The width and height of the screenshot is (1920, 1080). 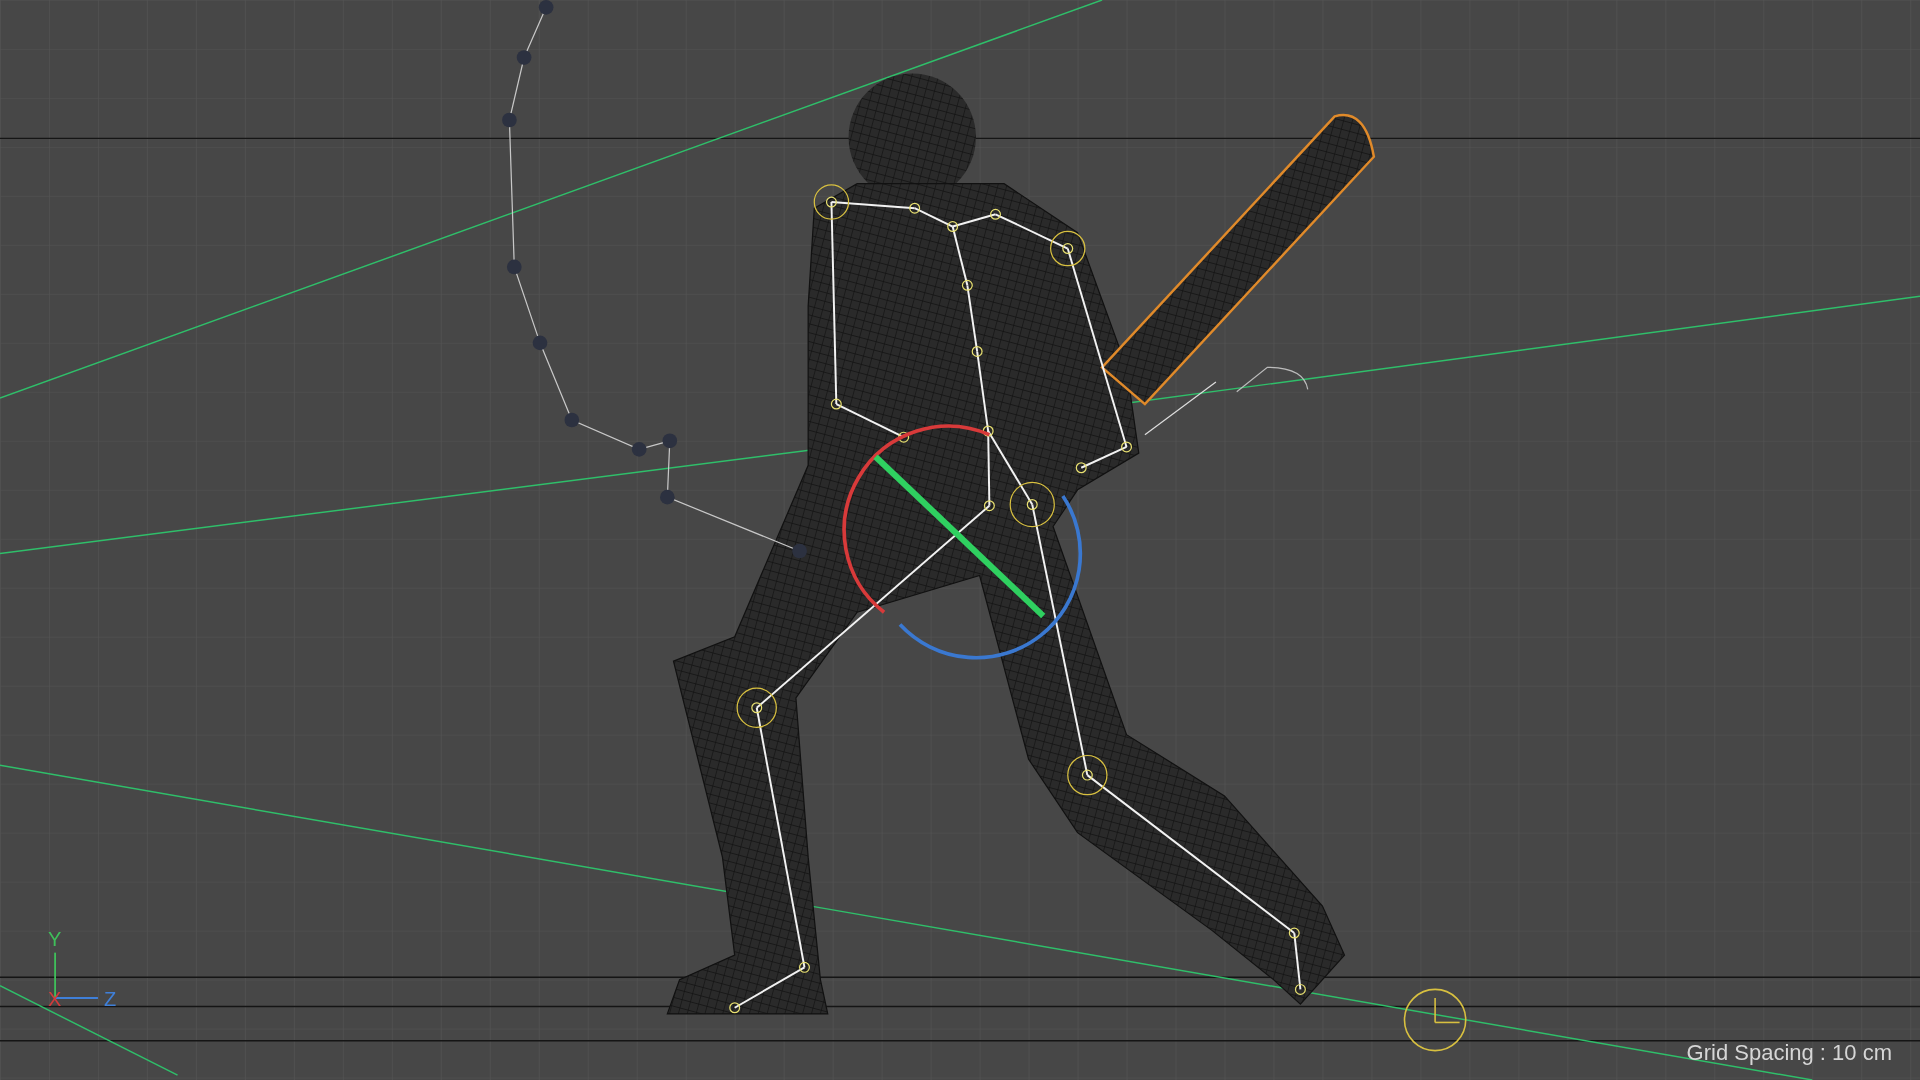 I want to click on axis-label: Z, so click(x=110, y=999).